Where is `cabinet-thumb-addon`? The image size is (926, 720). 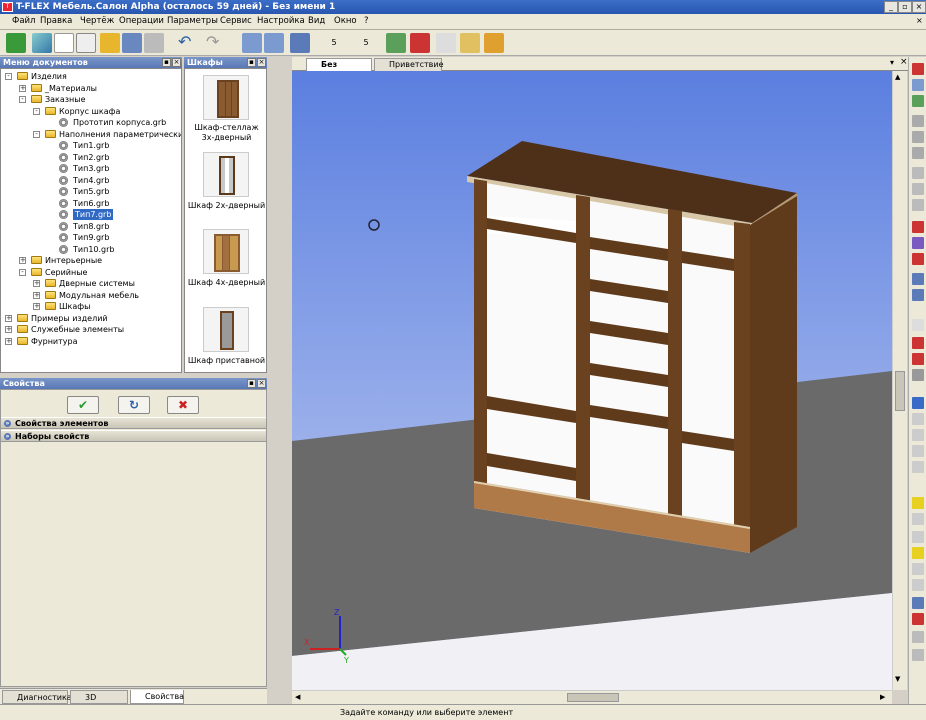 cabinet-thumb-addon is located at coordinates (226, 329).